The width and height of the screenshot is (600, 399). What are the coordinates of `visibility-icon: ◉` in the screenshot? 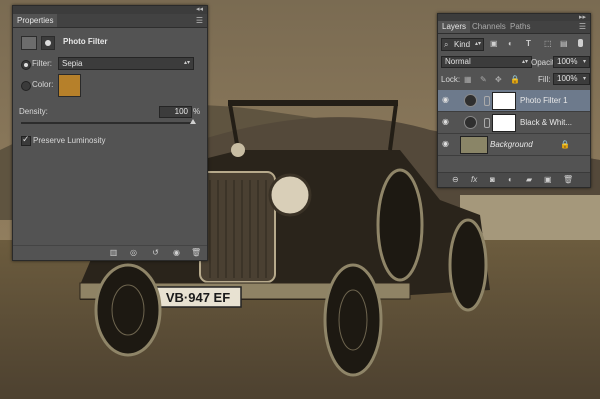 It's located at (176, 253).